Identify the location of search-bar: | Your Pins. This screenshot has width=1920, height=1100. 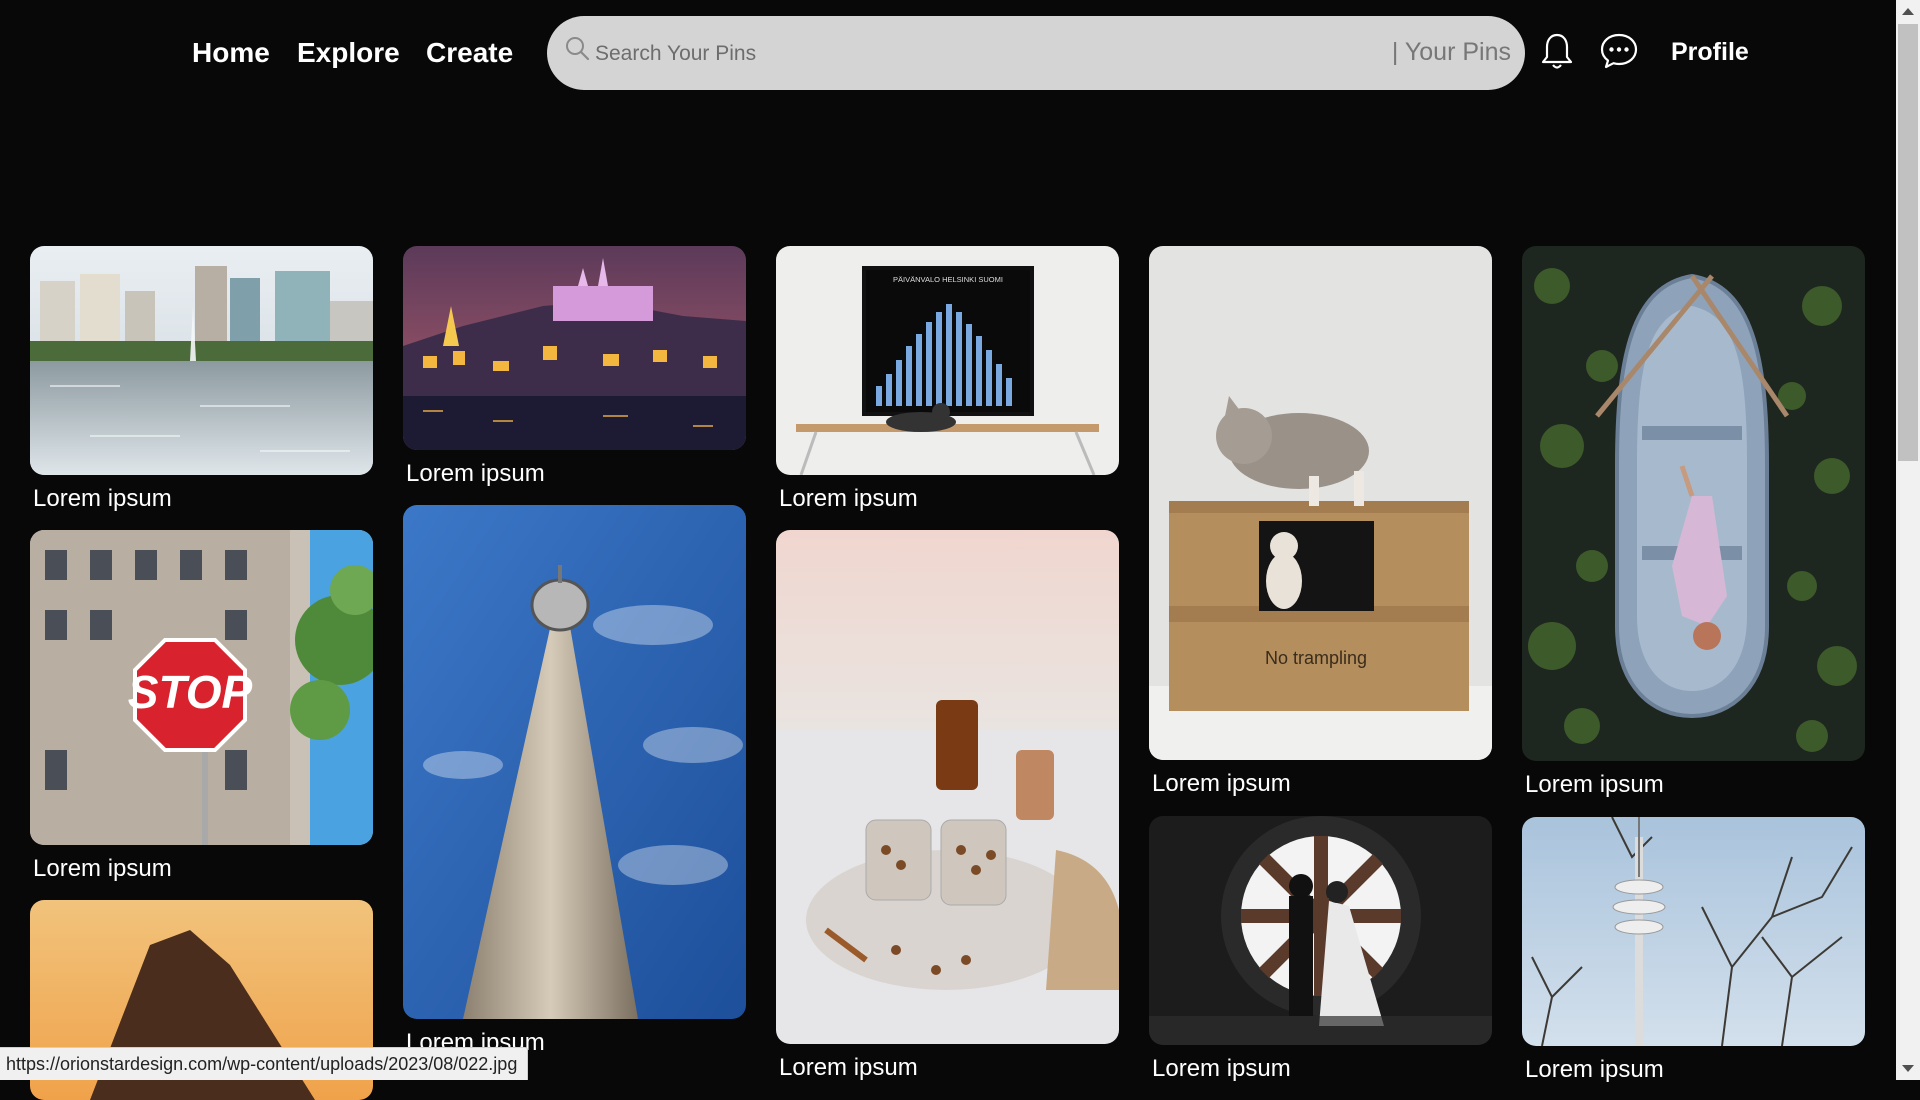
(1036, 53).